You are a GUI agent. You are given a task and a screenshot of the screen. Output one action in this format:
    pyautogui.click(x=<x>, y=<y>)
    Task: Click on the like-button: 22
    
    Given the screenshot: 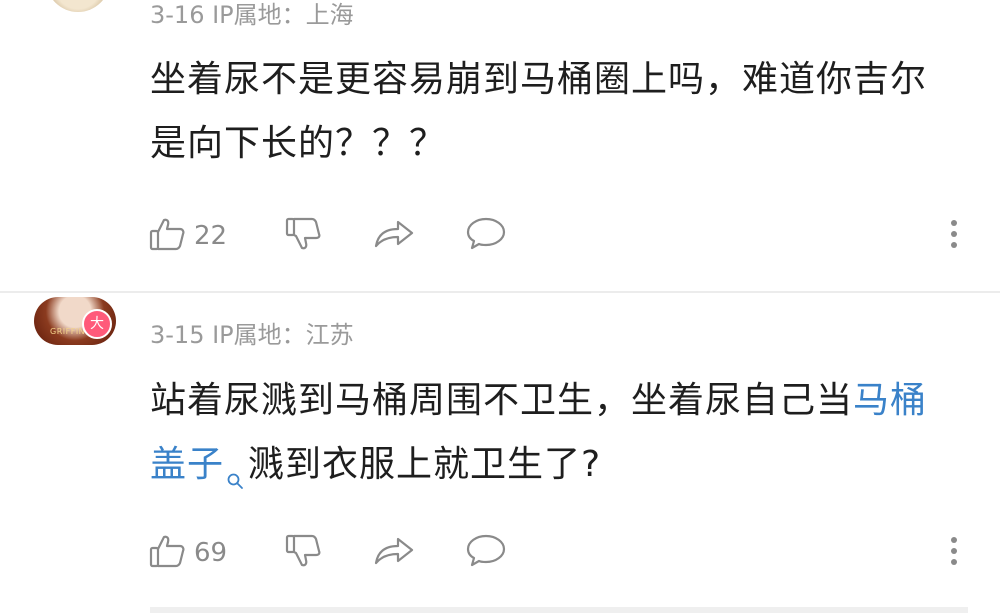 What is the action you would take?
    pyautogui.click(x=187, y=236)
    